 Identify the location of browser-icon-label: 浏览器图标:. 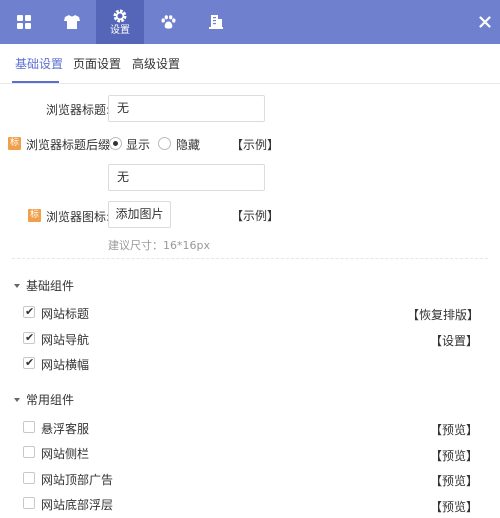
(78, 217).